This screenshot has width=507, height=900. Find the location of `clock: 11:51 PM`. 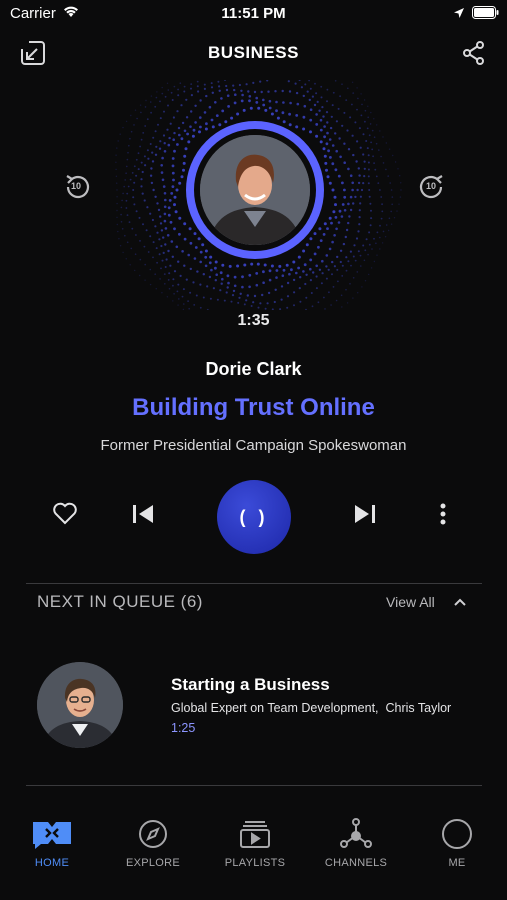

clock: 11:51 PM is located at coordinates (253, 13).